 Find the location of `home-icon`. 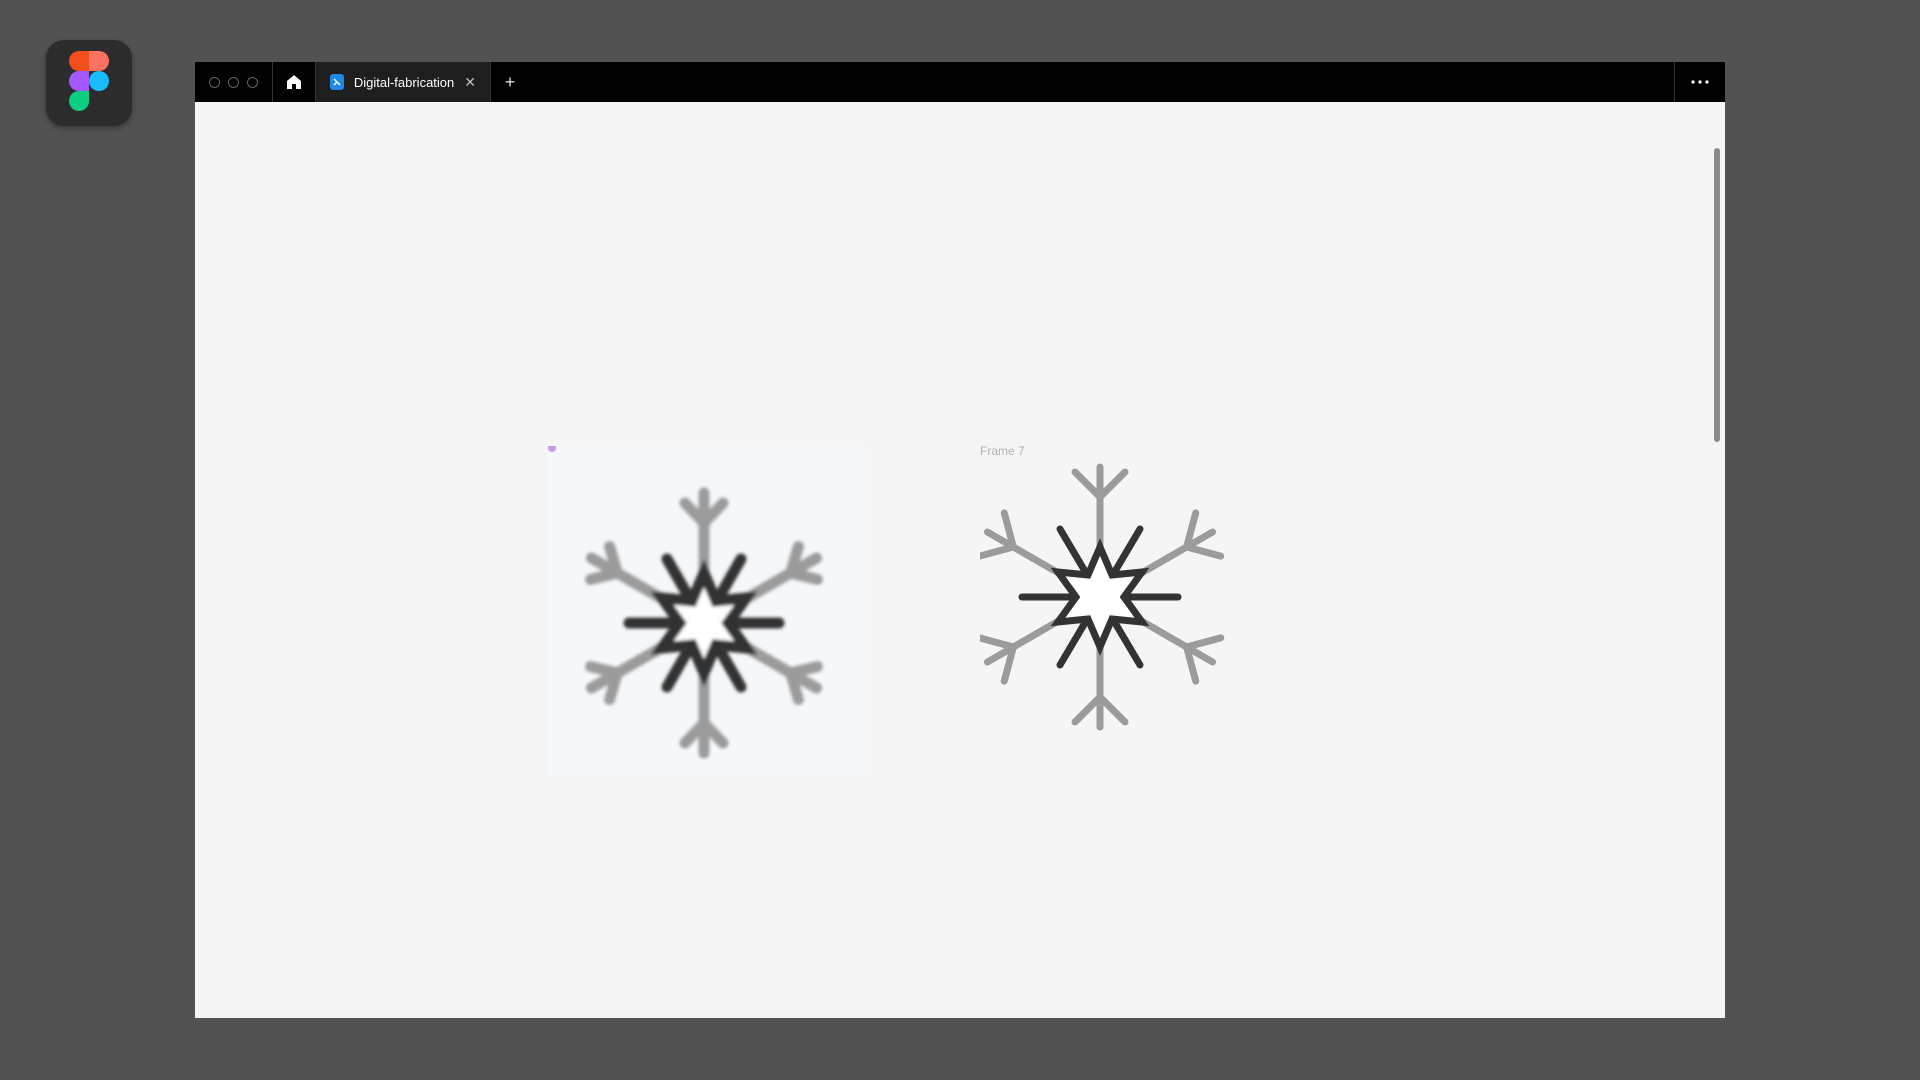

home-icon is located at coordinates (294, 82).